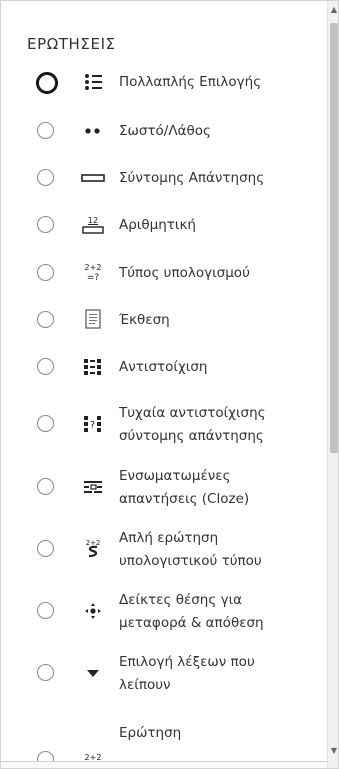 The height and width of the screenshot is (769, 339). Describe the element at coordinates (93, 548) in the screenshot. I see `calculated-simple-icon: 2+2` at that location.